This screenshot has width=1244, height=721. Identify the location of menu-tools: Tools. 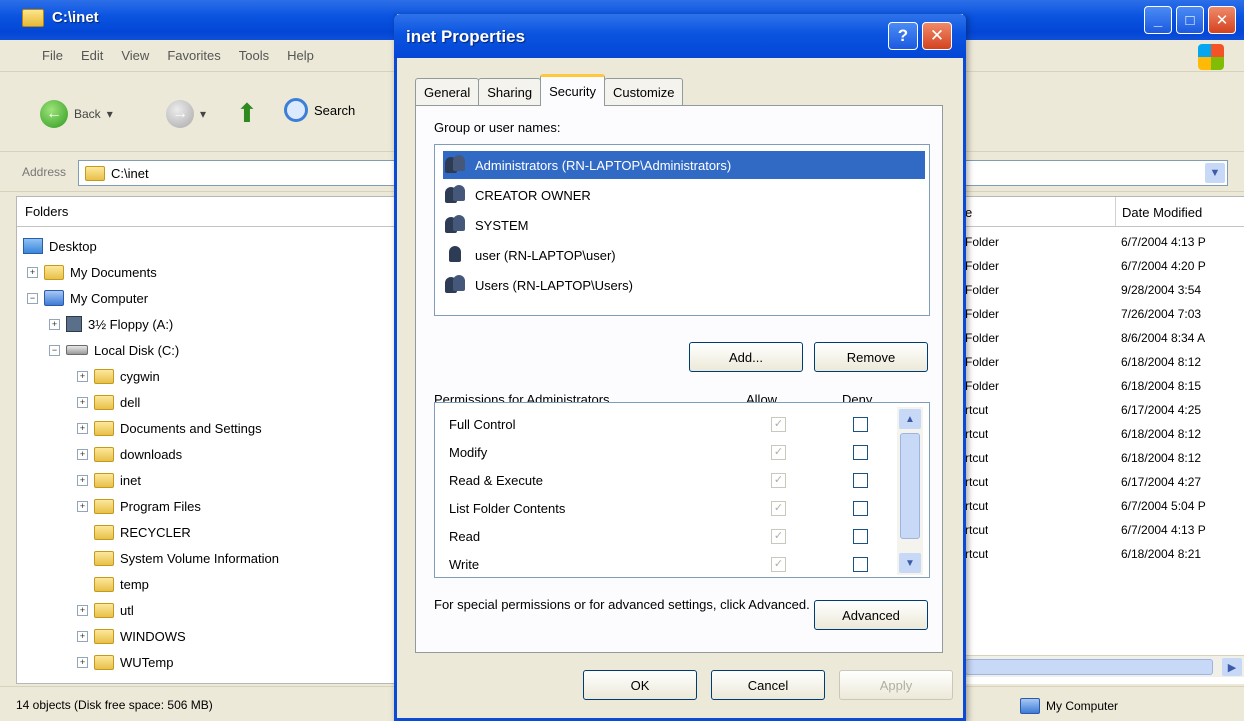
(254, 55).